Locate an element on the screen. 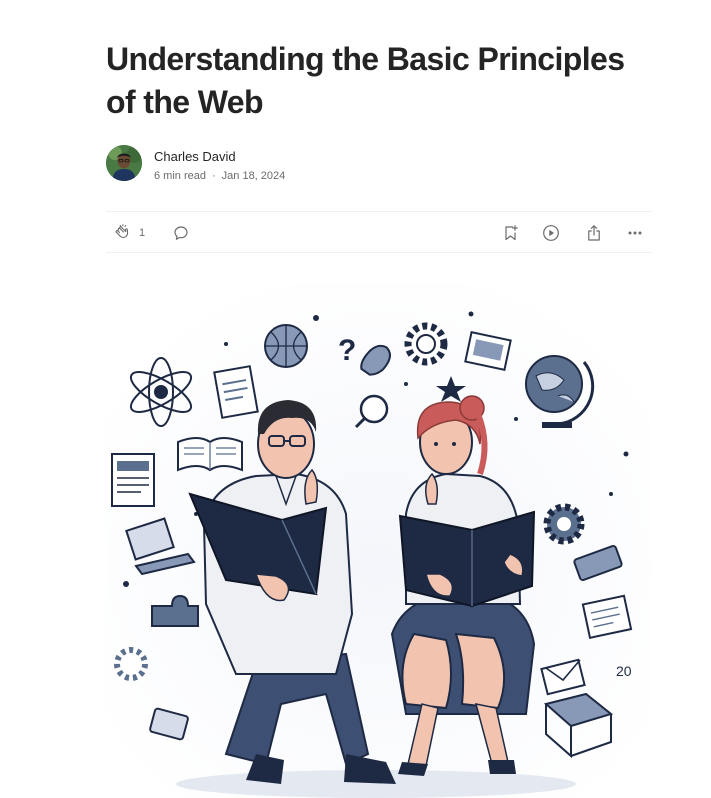 The height and width of the screenshot is (798, 711). clap-count: 1 is located at coordinates (142, 233).